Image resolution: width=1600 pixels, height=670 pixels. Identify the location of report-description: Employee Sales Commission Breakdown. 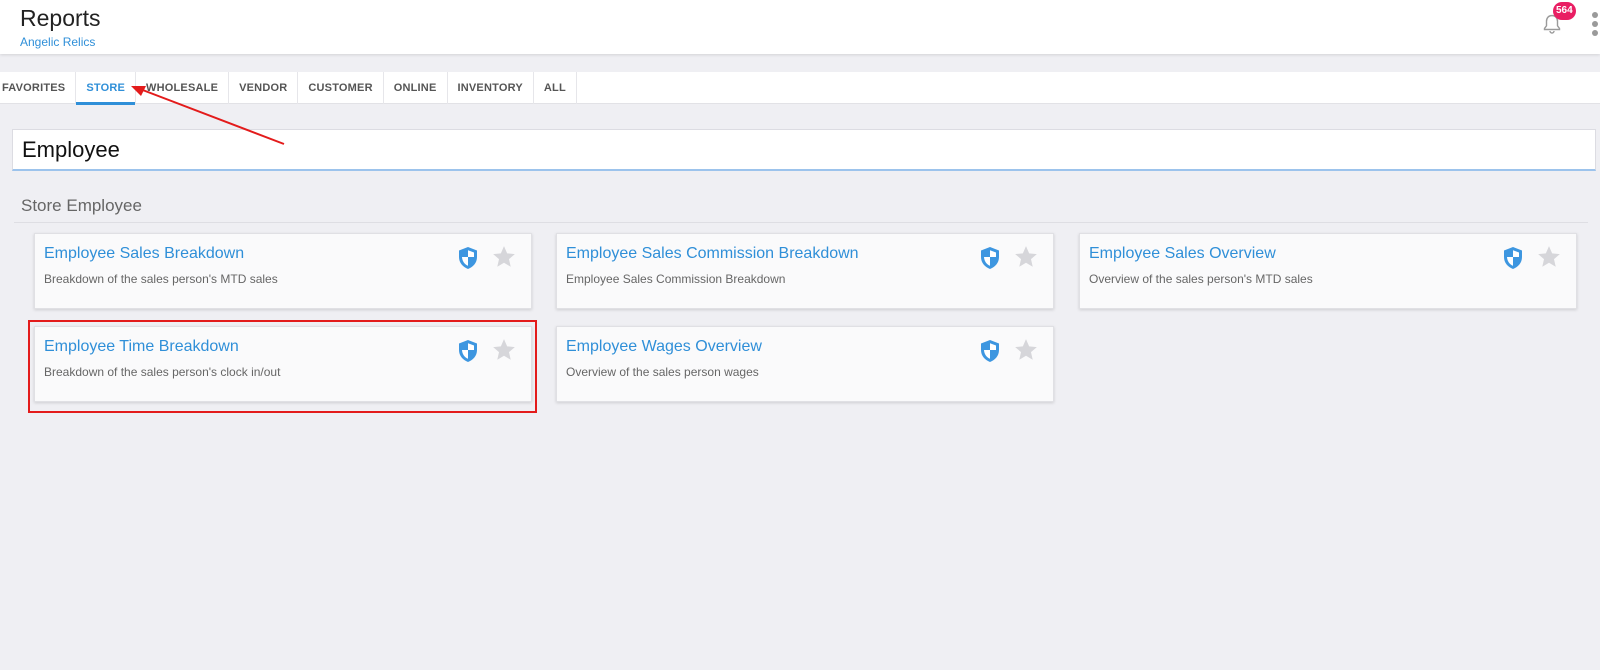
(676, 279).